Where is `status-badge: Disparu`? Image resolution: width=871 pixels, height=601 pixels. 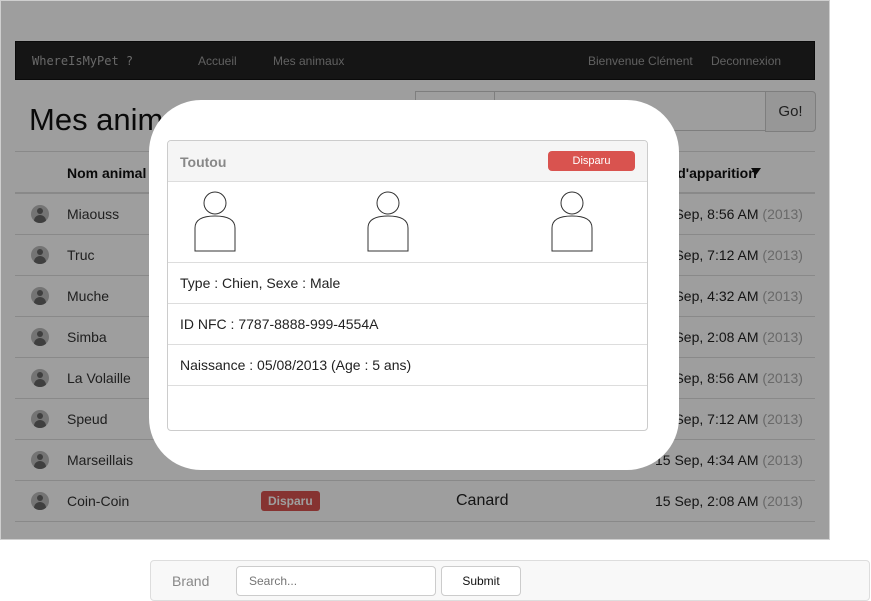 status-badge: Disparu is located at coordinates (591, 161).